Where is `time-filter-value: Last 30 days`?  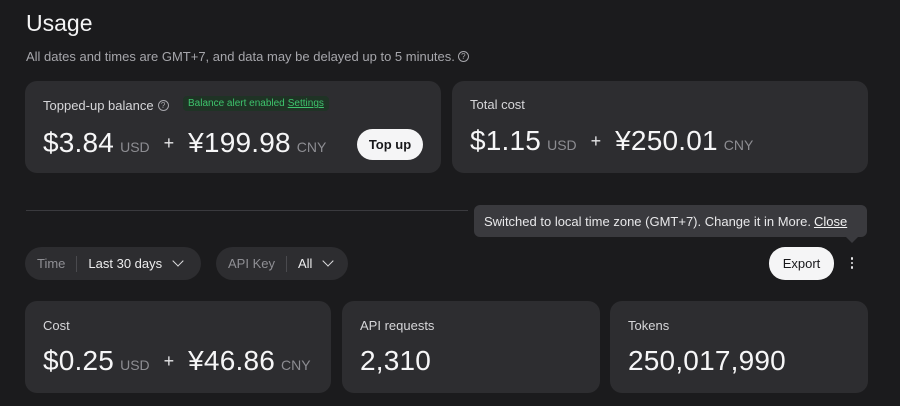
time-filter-value: Last 30 days is located at coordinates (125, 263).